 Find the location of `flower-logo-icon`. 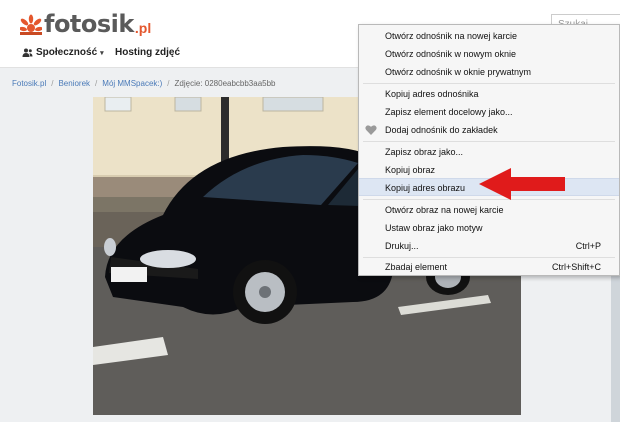

flower-logo-icon is located at coordinates (31, 24).